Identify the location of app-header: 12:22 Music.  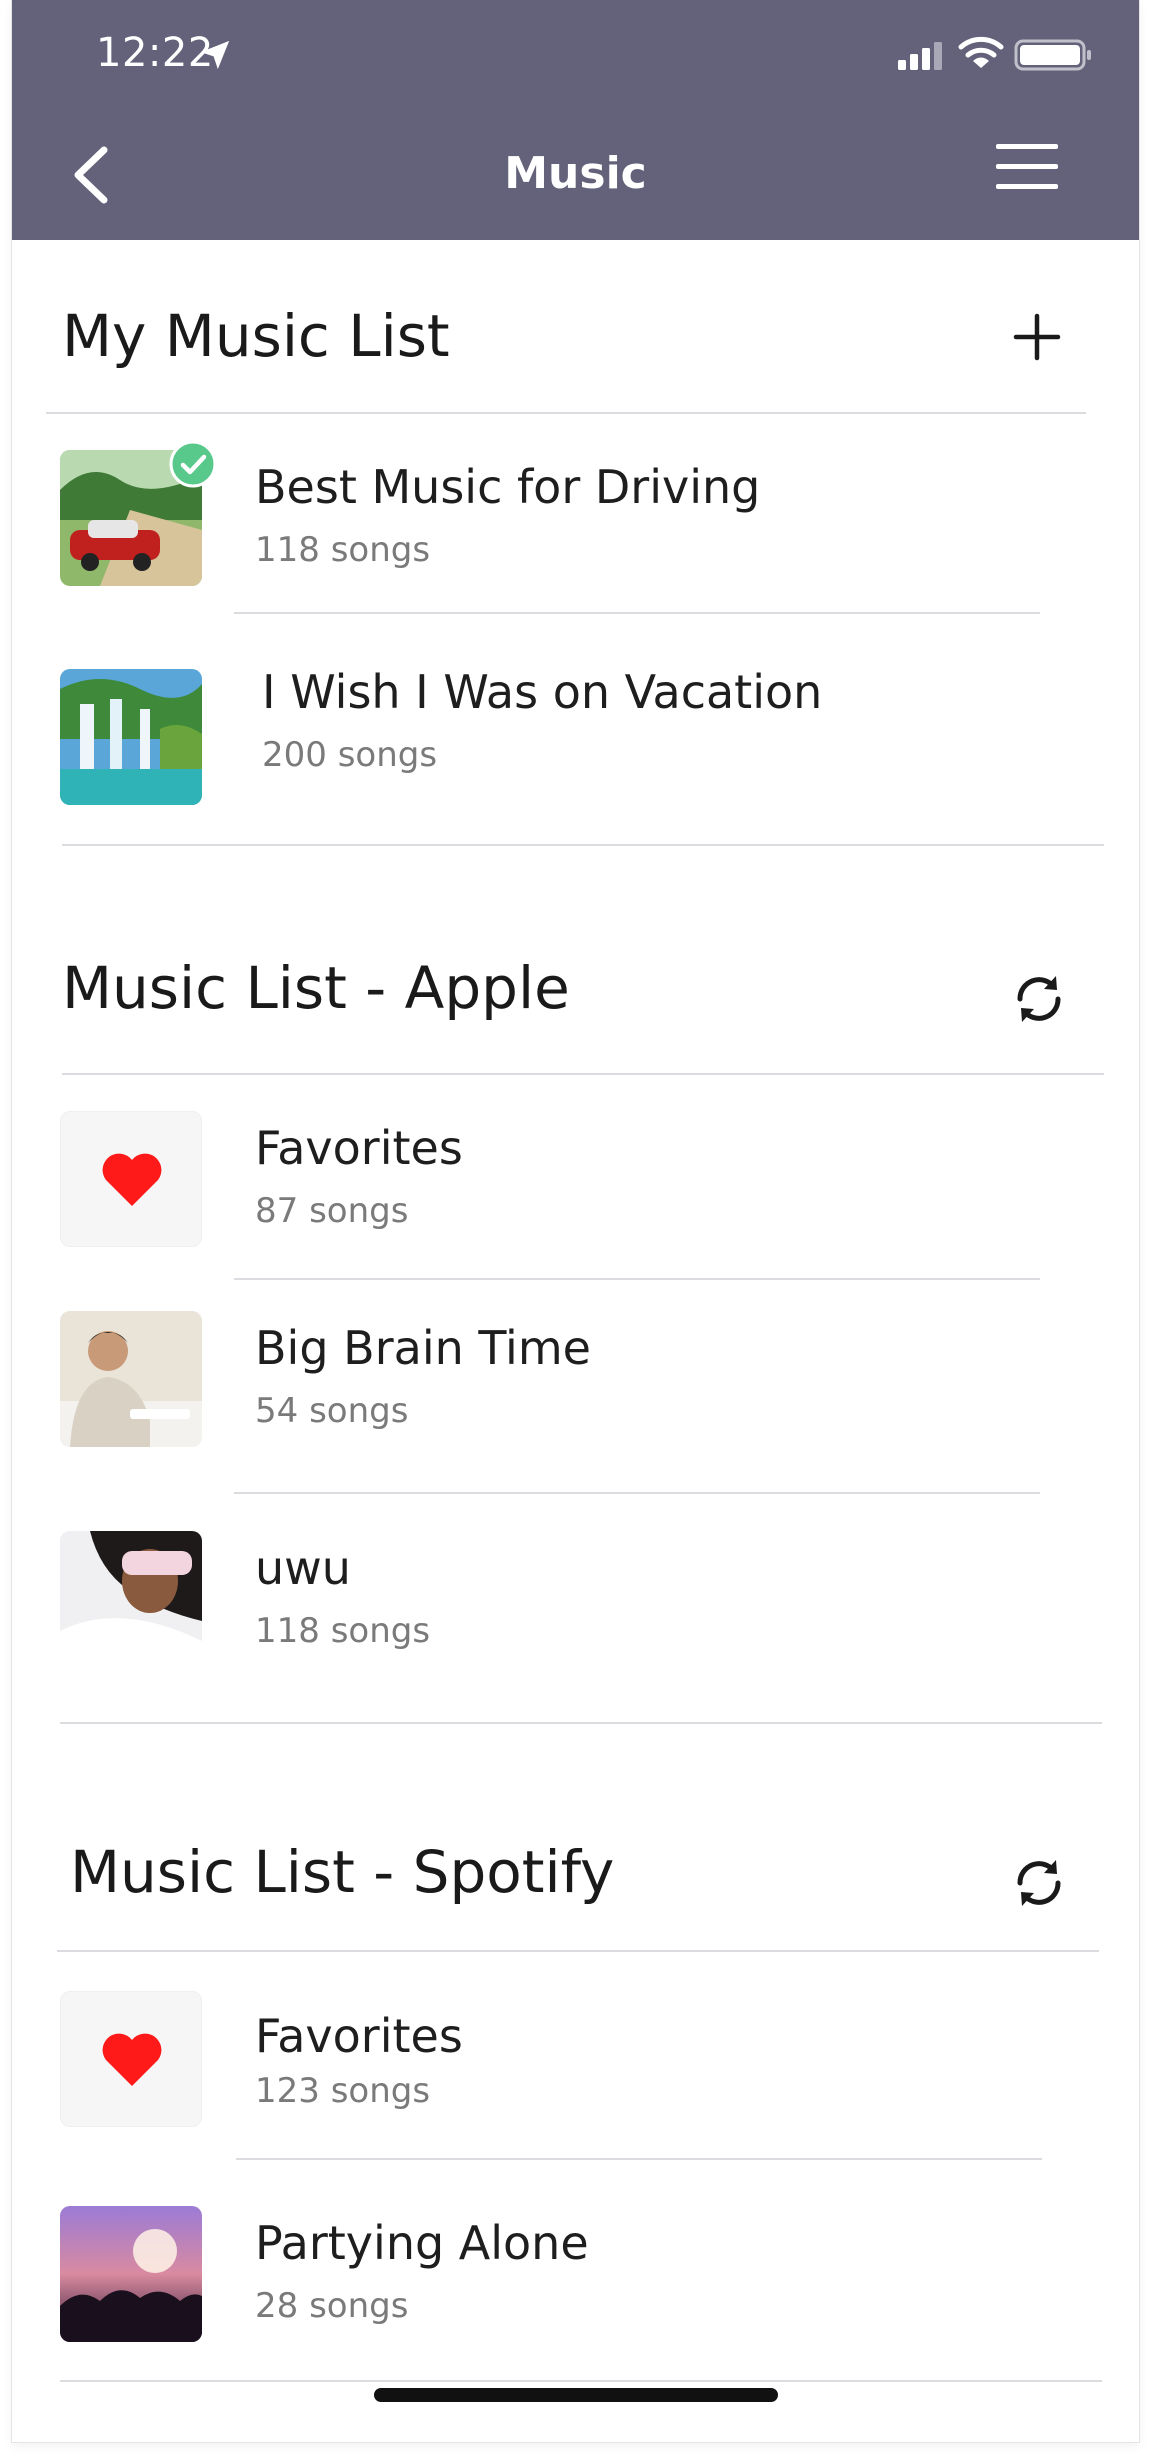
(575, 120).